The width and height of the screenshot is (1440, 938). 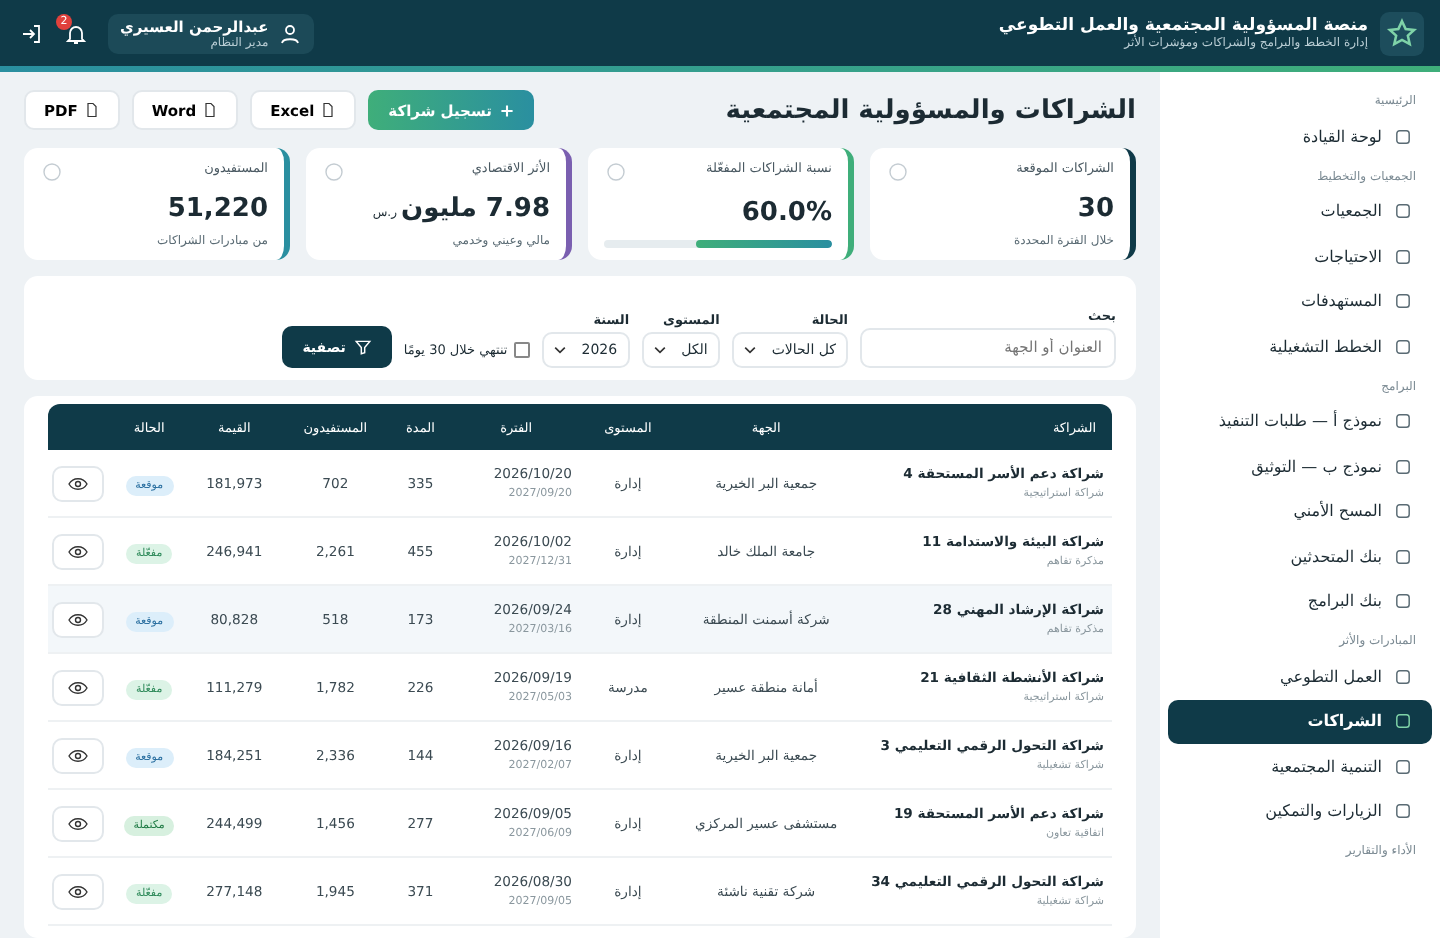 What do you see at coordinates (32, 33) in the screenshot?
I see `logout-icon` at bounding box center [32, 33].